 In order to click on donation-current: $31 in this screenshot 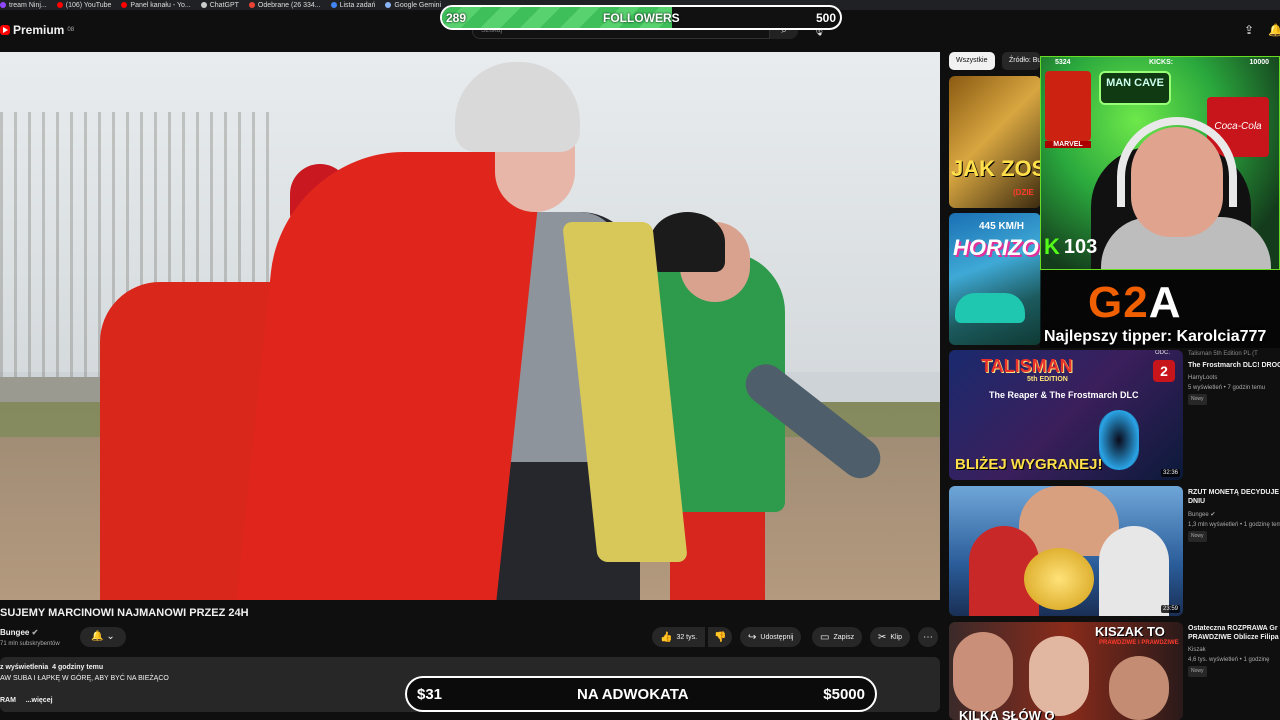, I will do `click(430, 694)`.